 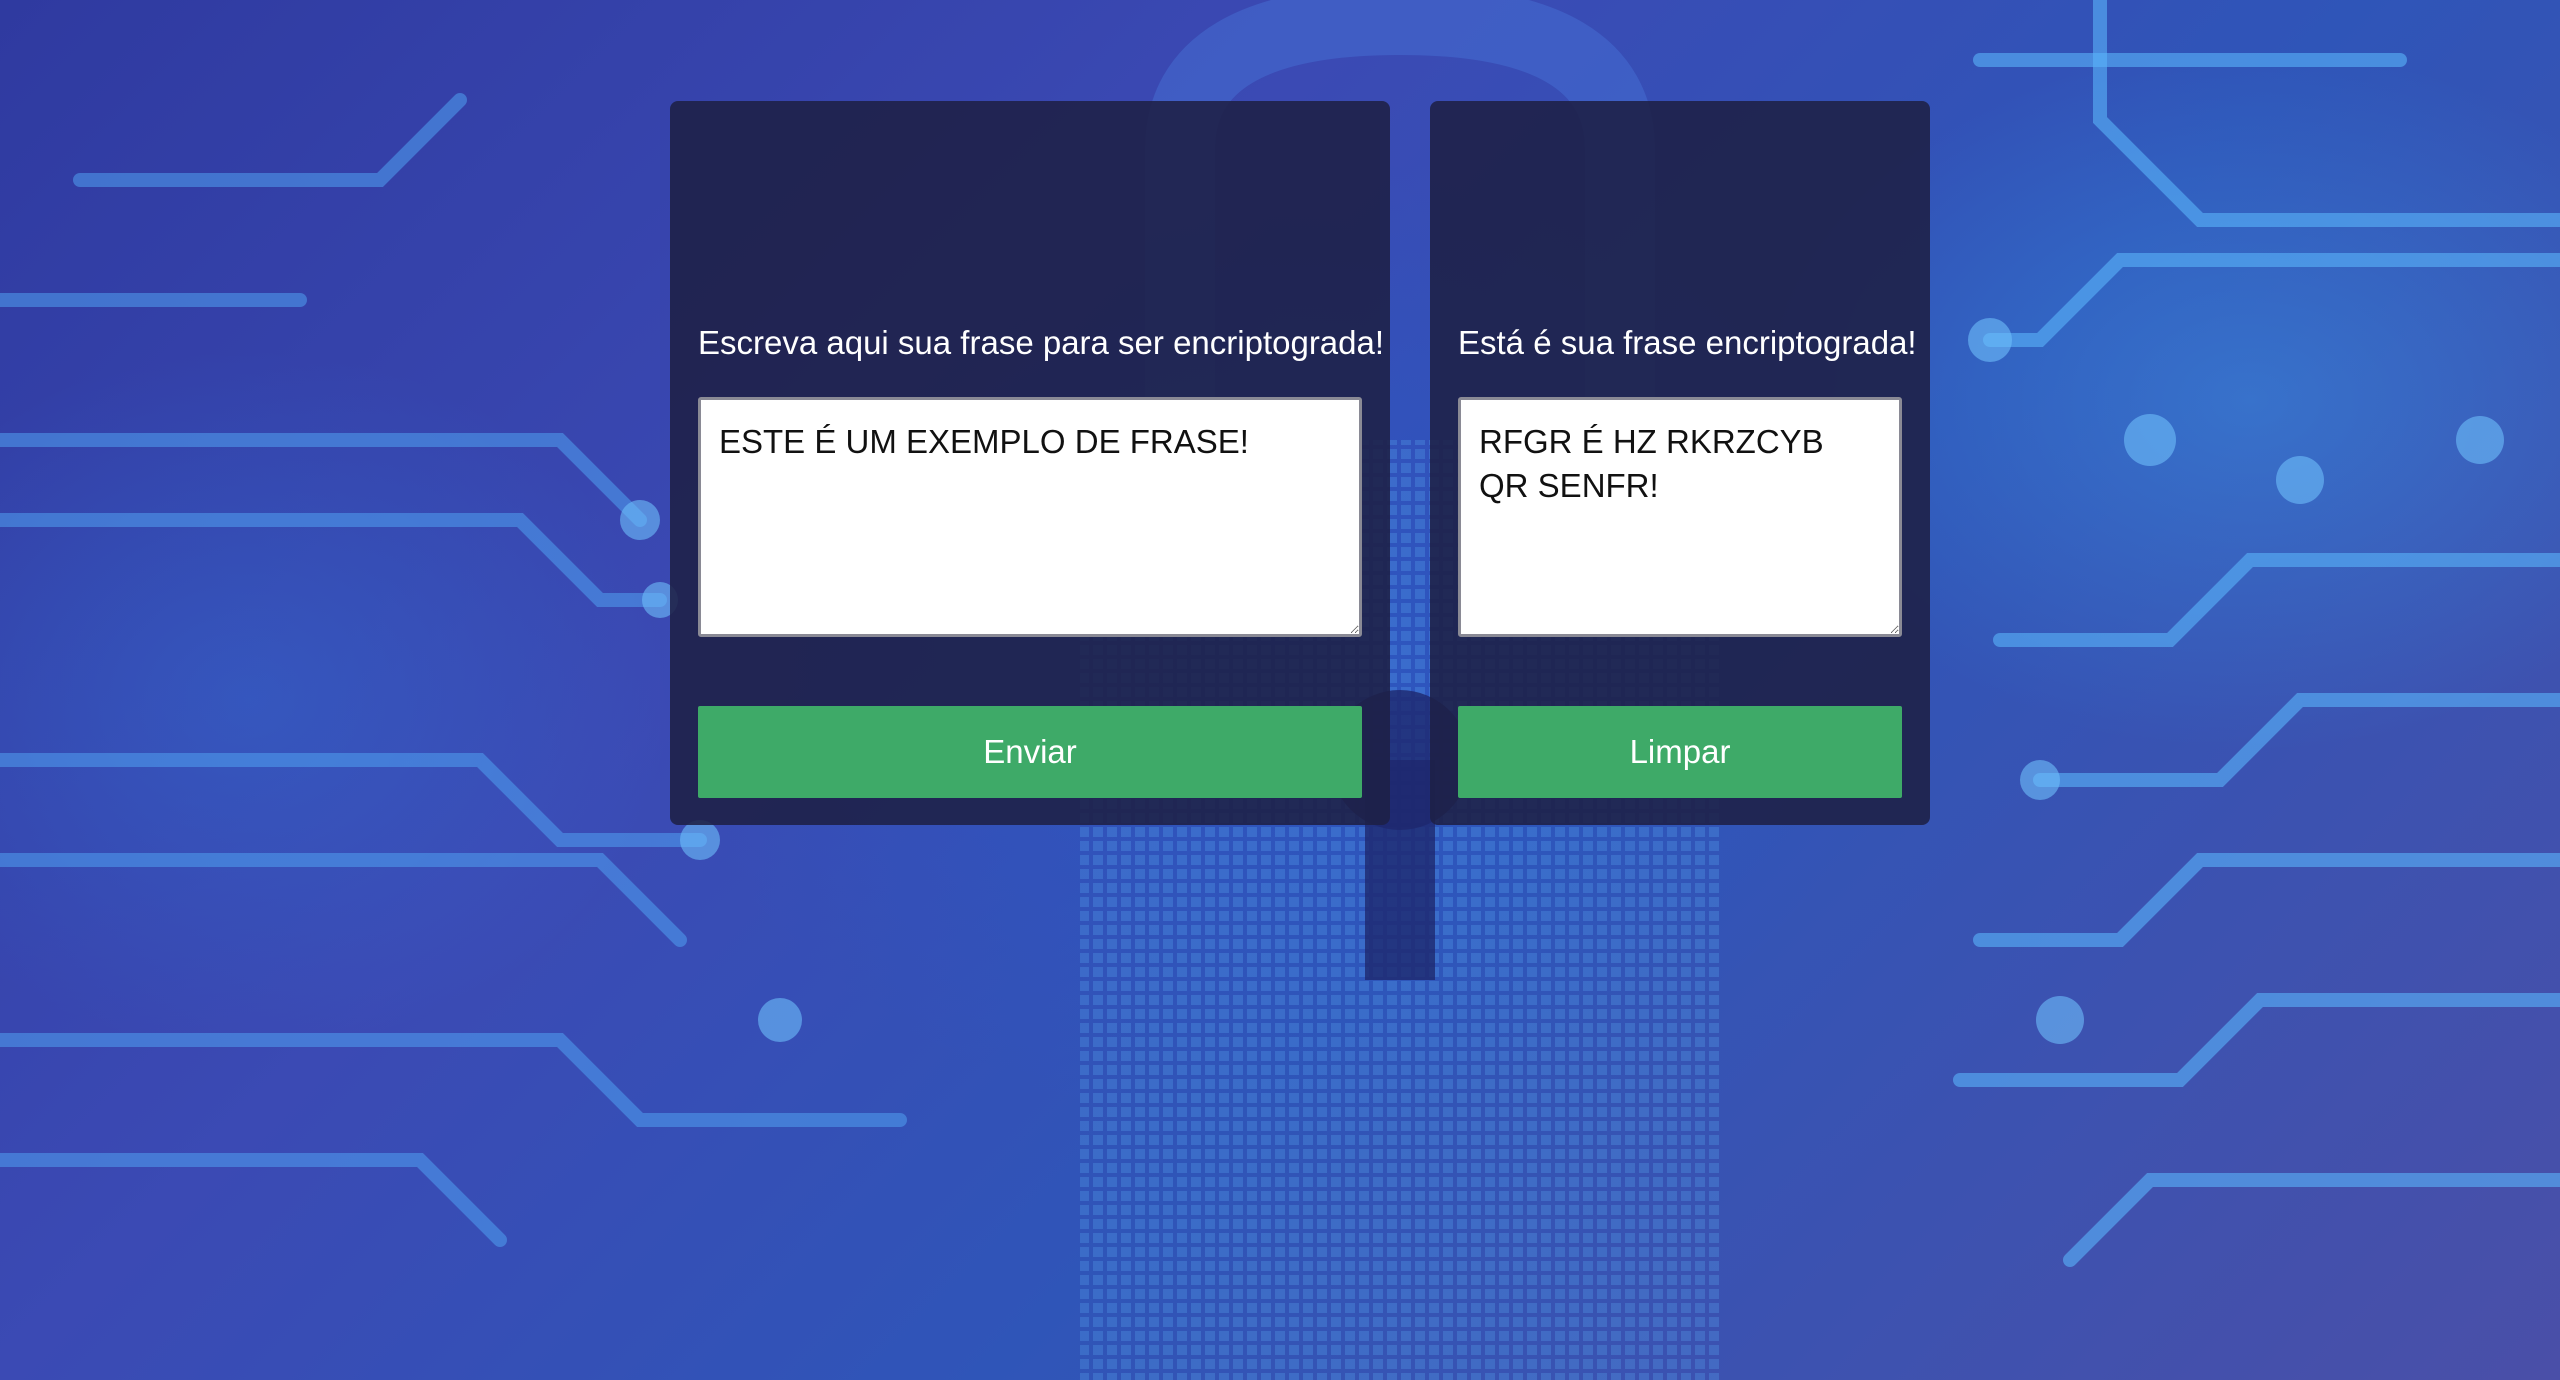 What do you see at coordinates (1687, 342) in the screenshot?
I see `result-label: Está é sua frase encriptograda!` at bounding box center [1687, 342].